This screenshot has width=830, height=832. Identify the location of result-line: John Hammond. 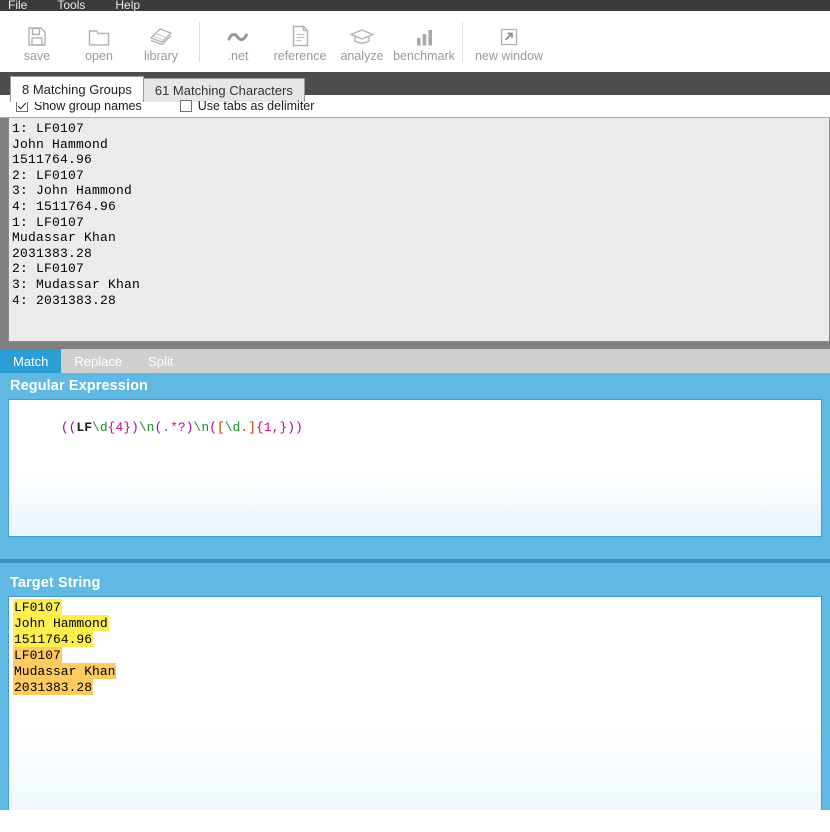
(60, 144).